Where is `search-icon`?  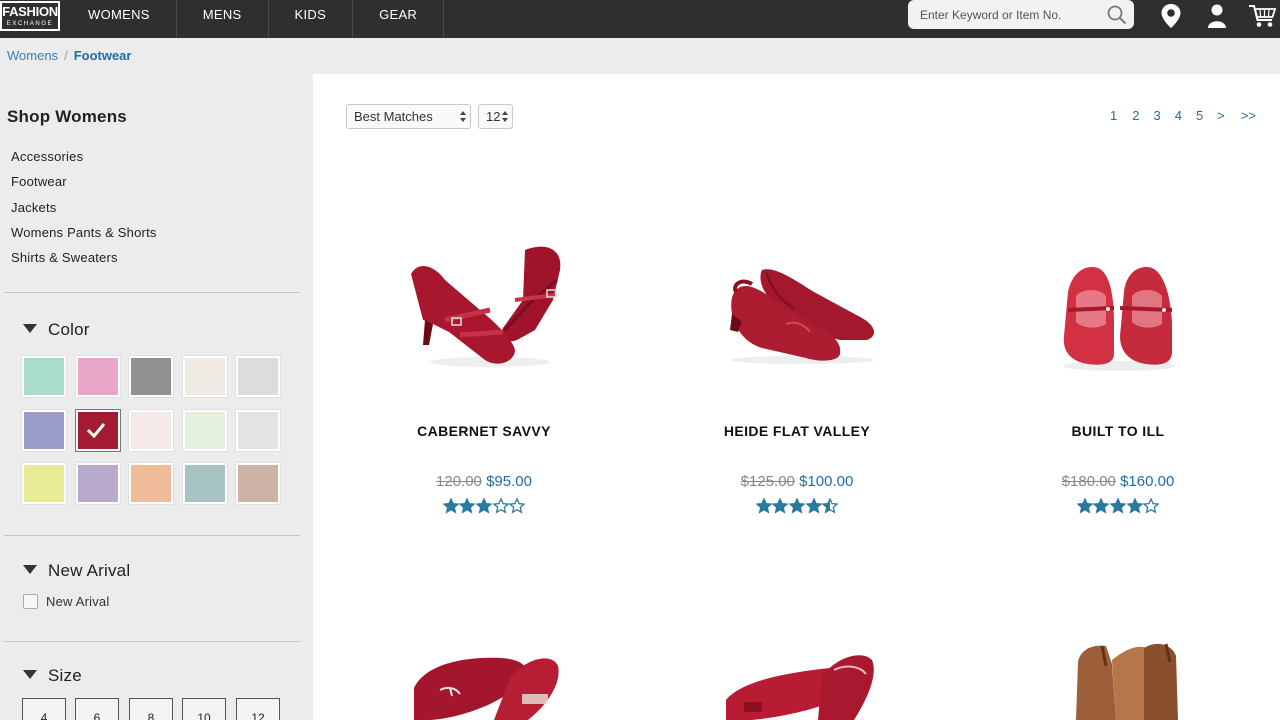 search-icon is located at coordinates (1117, 15).